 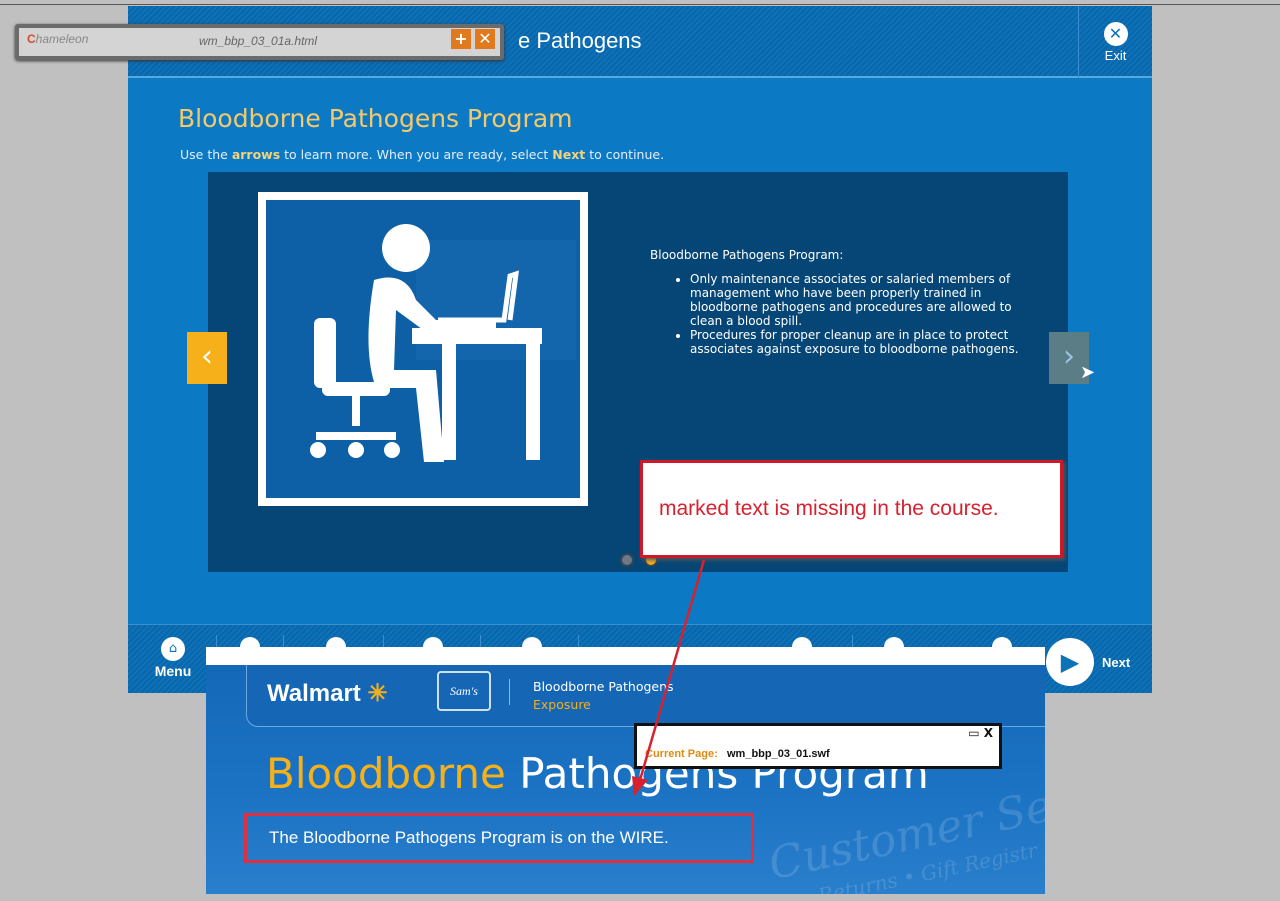 I want to click on annotation-callout: marked text is missing in the course., so click(x=851, y=509).